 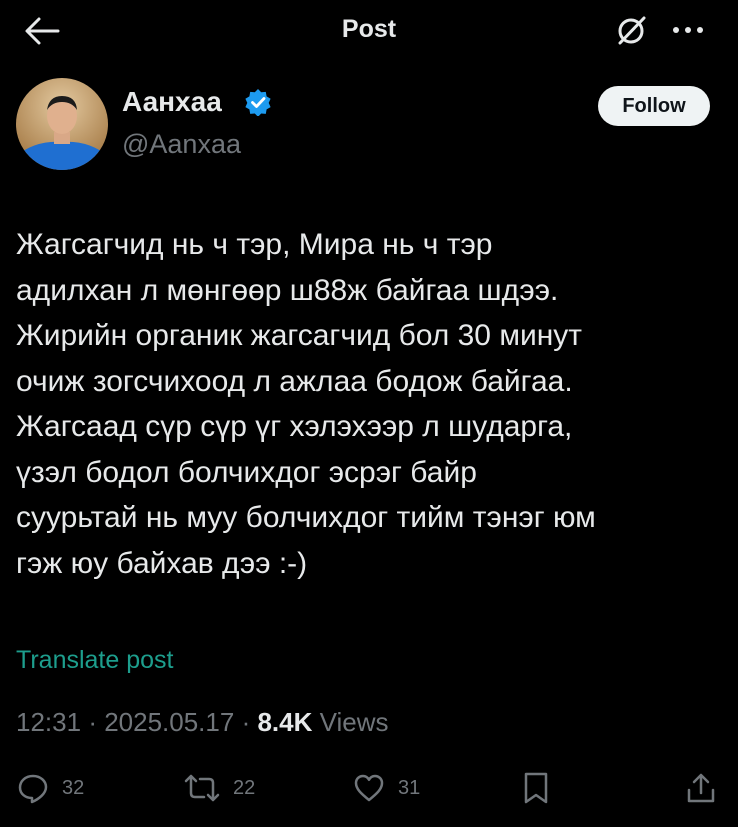 I want to click on grok-button, so click(x=632, y=30).